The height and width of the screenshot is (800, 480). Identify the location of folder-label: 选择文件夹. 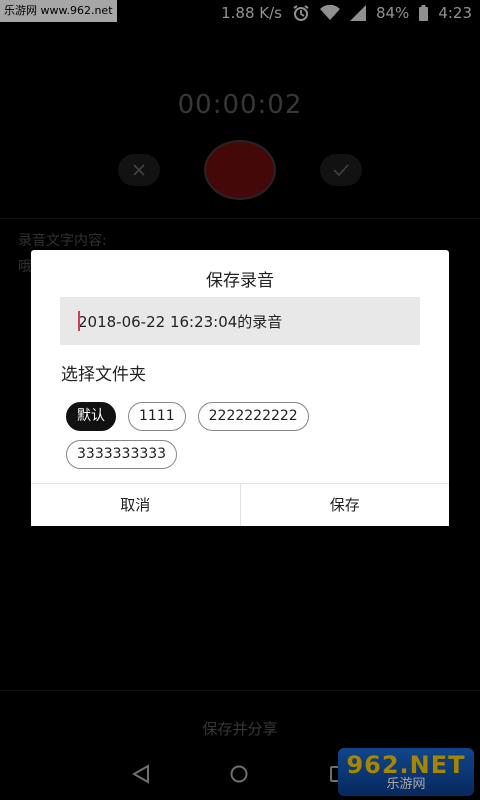
(103, 375).